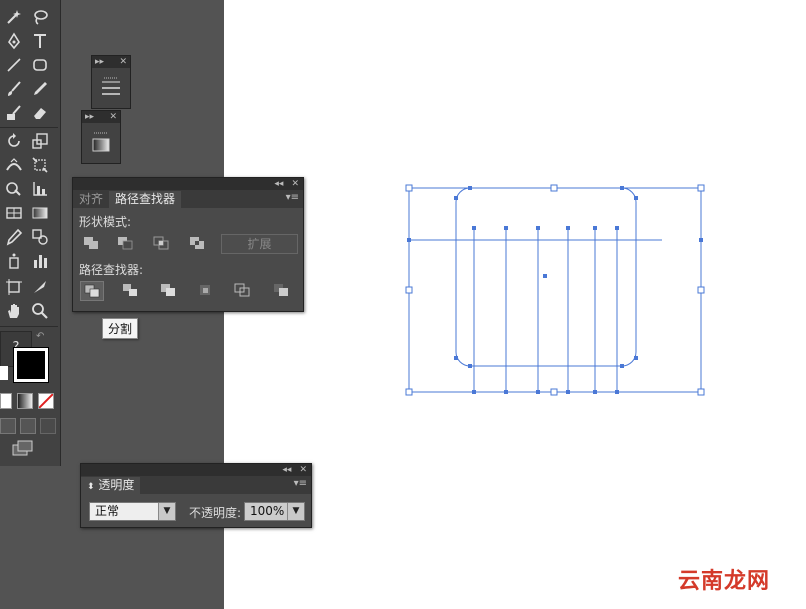 The width and height of the screenshot is (806, 609). Describe the element at coordinates (14, 213) in the screenshot. I see `mesh-icon` at that location.